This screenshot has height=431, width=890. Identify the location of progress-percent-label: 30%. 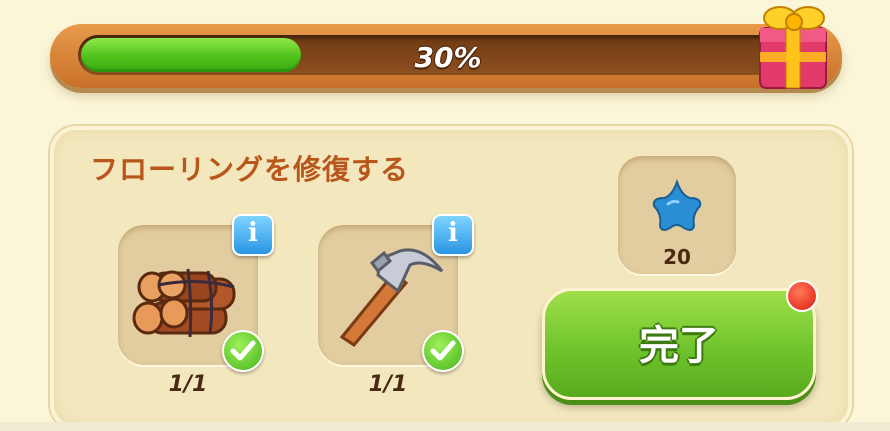
(448, 57).